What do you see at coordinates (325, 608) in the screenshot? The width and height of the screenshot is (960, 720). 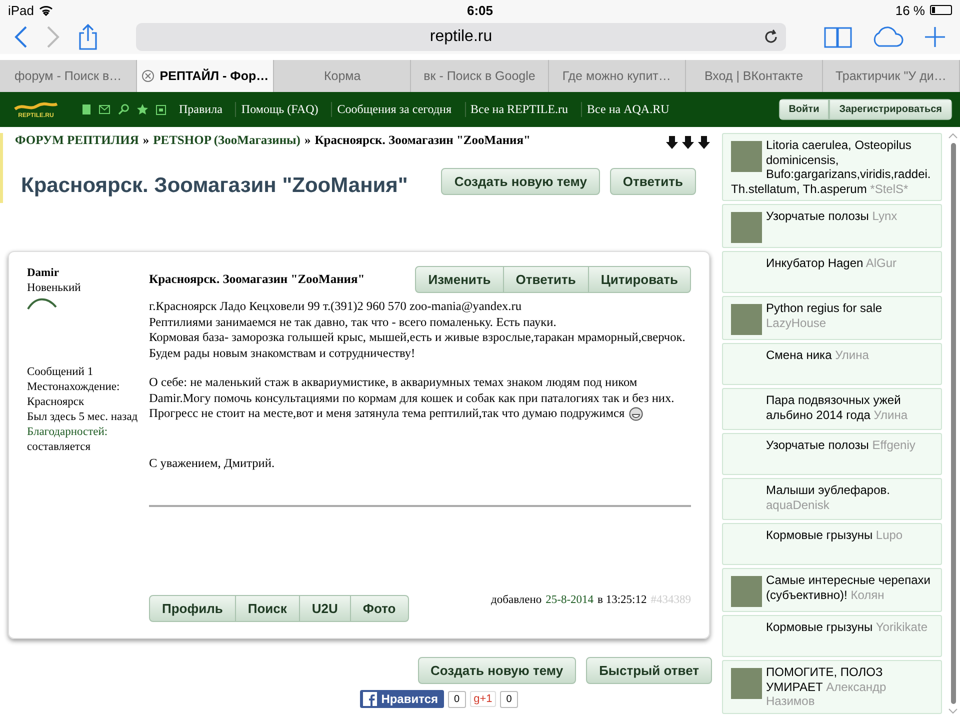 I see `profile-action-button: U2U` at bounding box center [325, 608].